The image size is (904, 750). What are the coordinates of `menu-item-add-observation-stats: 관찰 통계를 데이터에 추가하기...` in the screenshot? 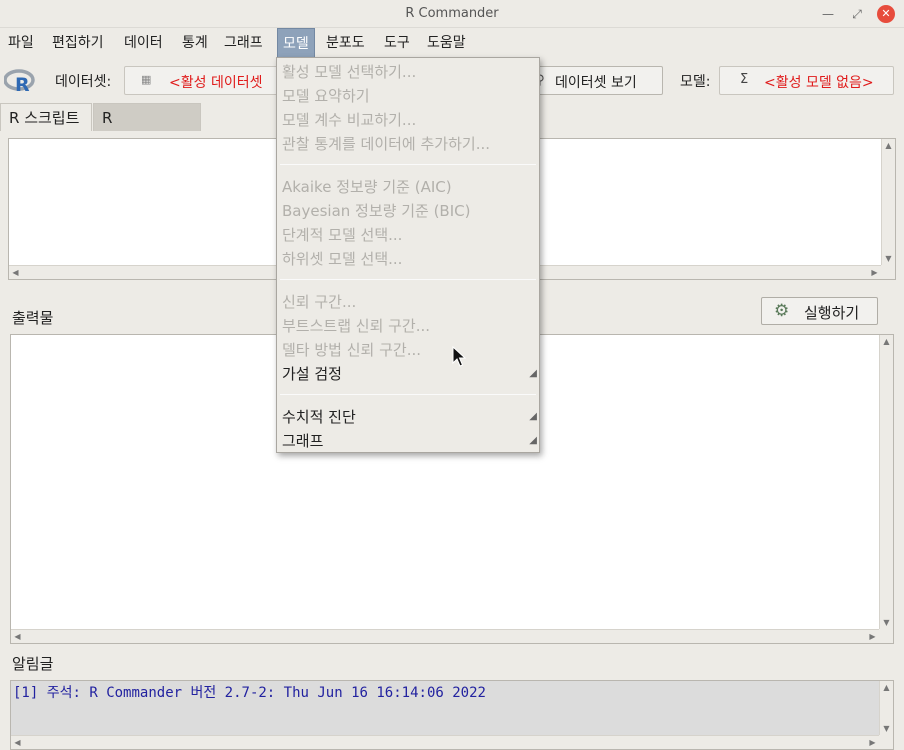 It's located at (386, 144).